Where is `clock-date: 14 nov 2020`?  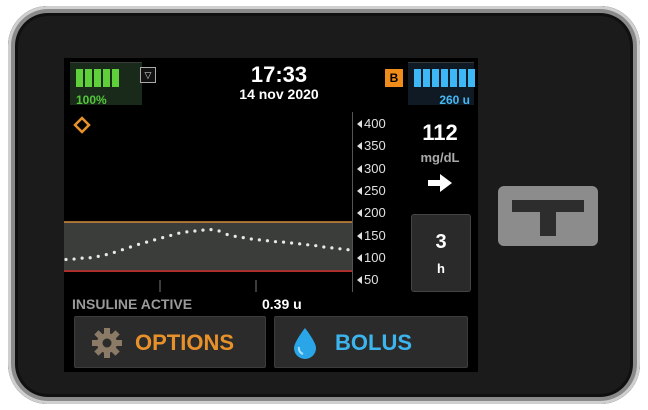
clock-date: 14 nov 2020 is located at coordinates (279, 94).